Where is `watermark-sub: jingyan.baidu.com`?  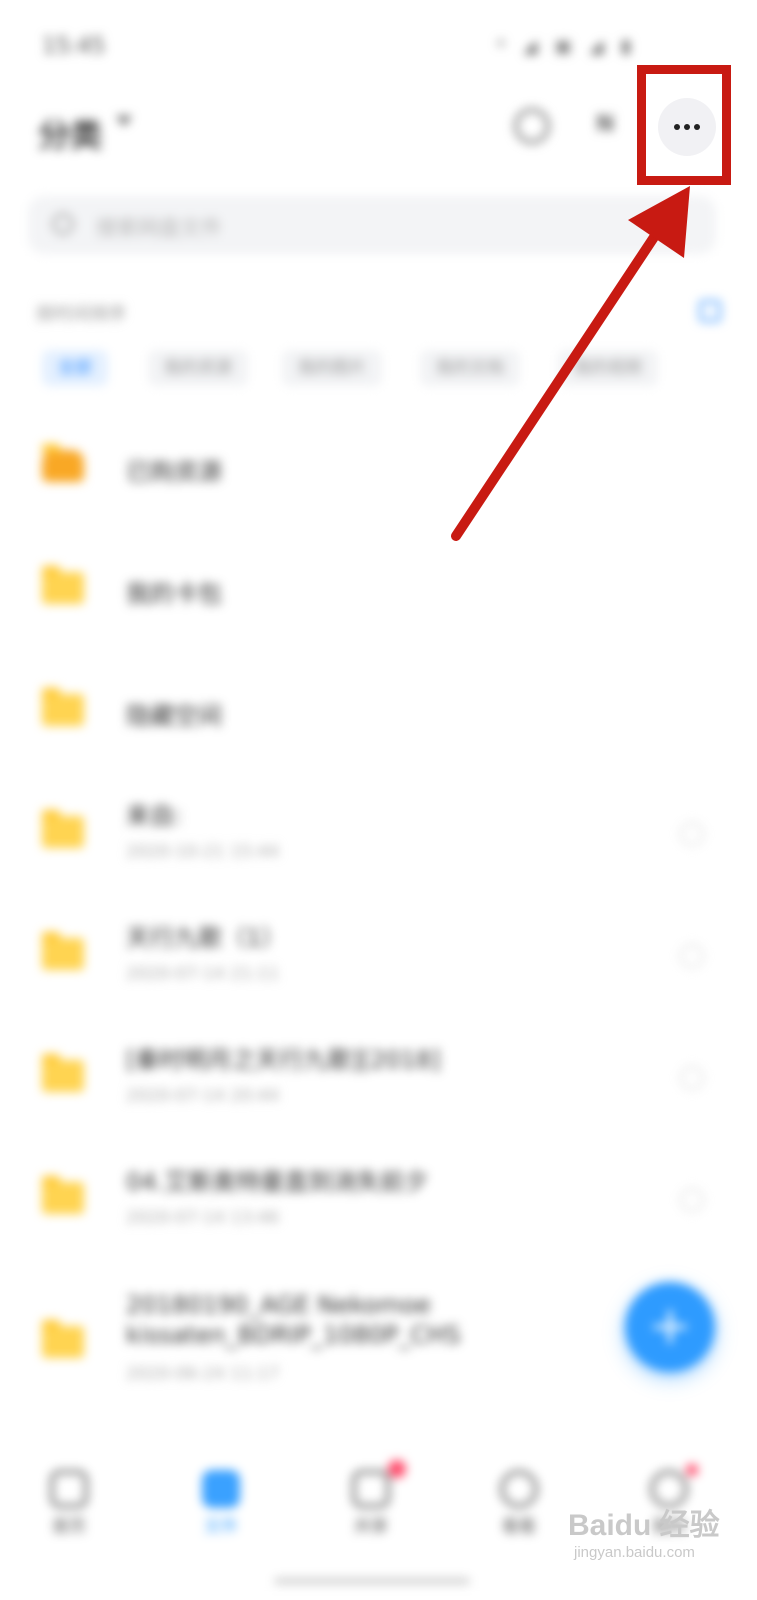 watermark-sub: jingyan.baidu.com is located at coordinates (634, 1552).